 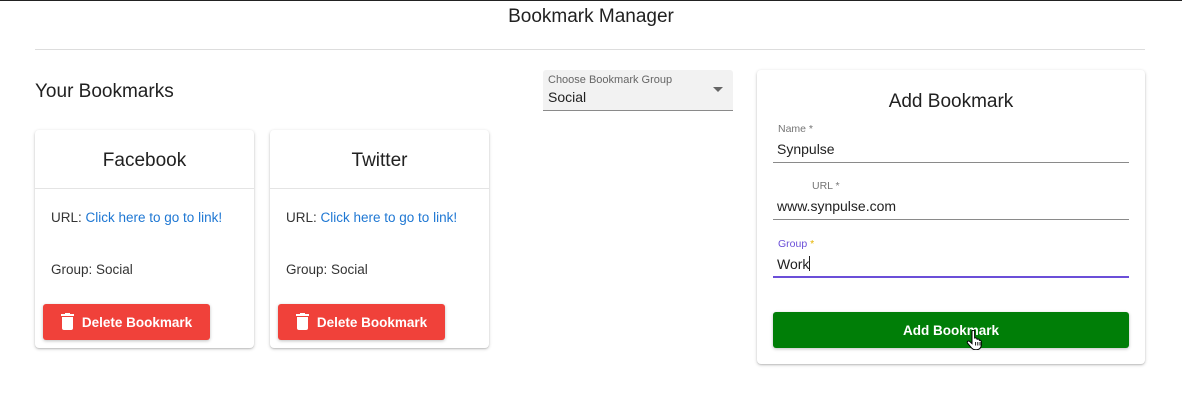 I want to click on add-bookmark-button-label: Add Bookmark, so click(x=951, y=330).